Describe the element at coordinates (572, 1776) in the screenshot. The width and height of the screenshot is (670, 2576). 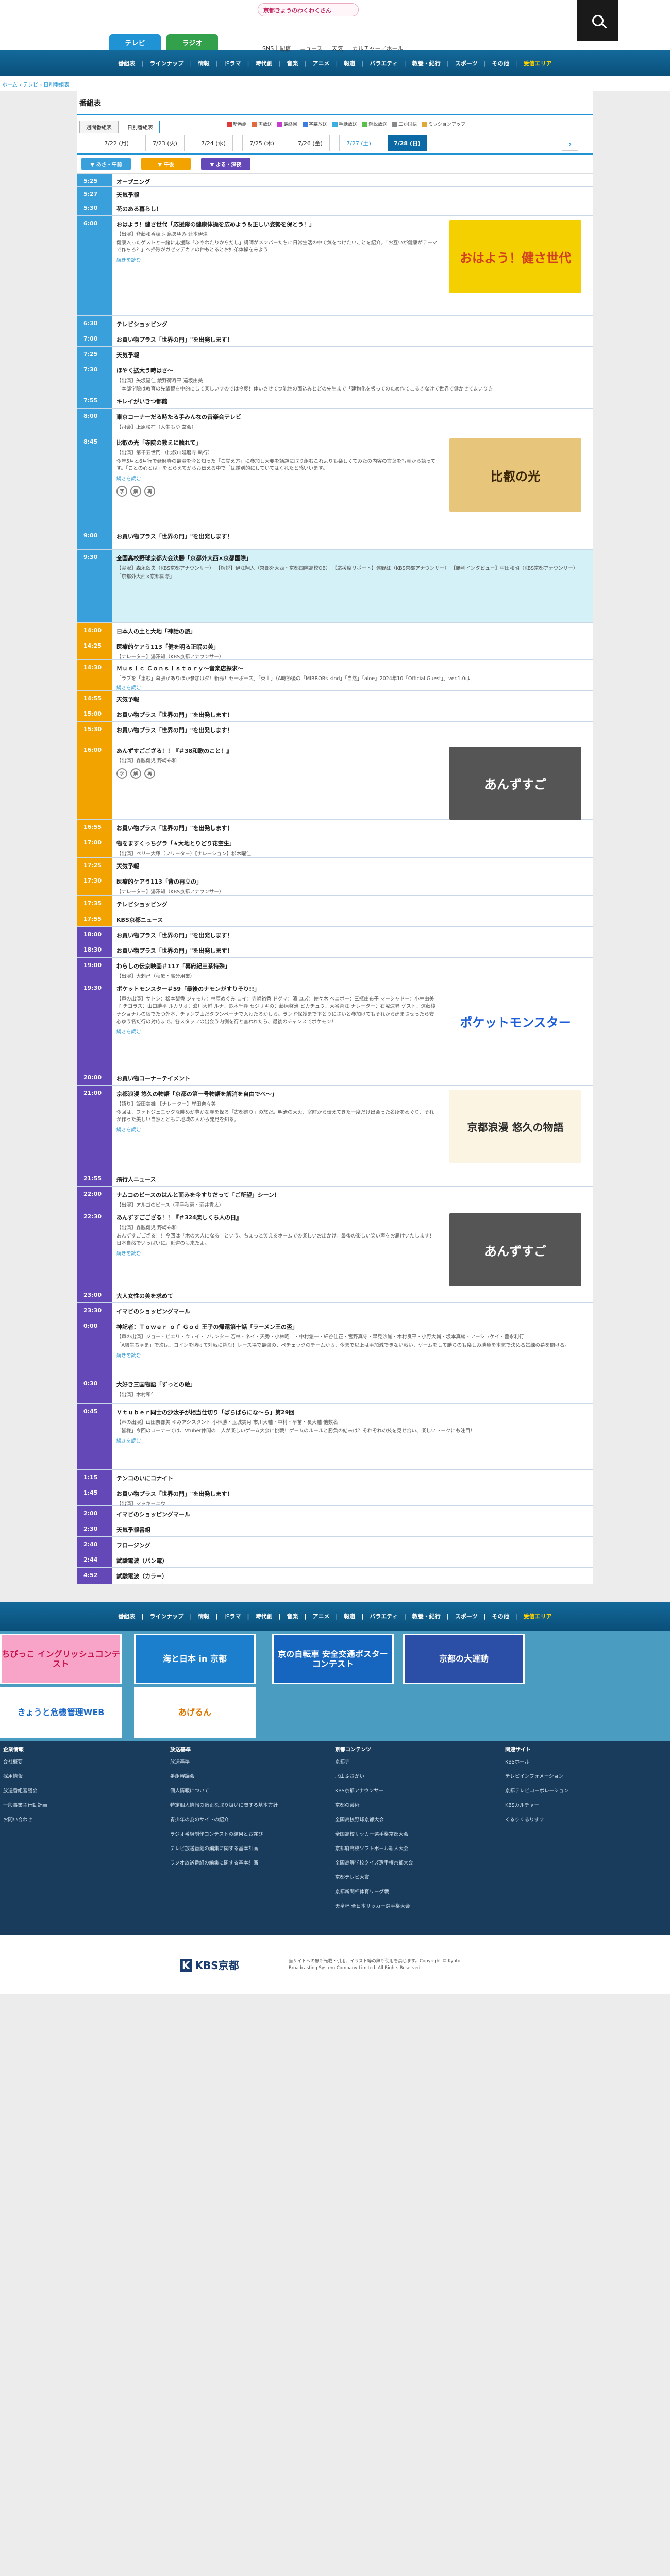
I see `footer-link: テレビインフォメーション` at that location.